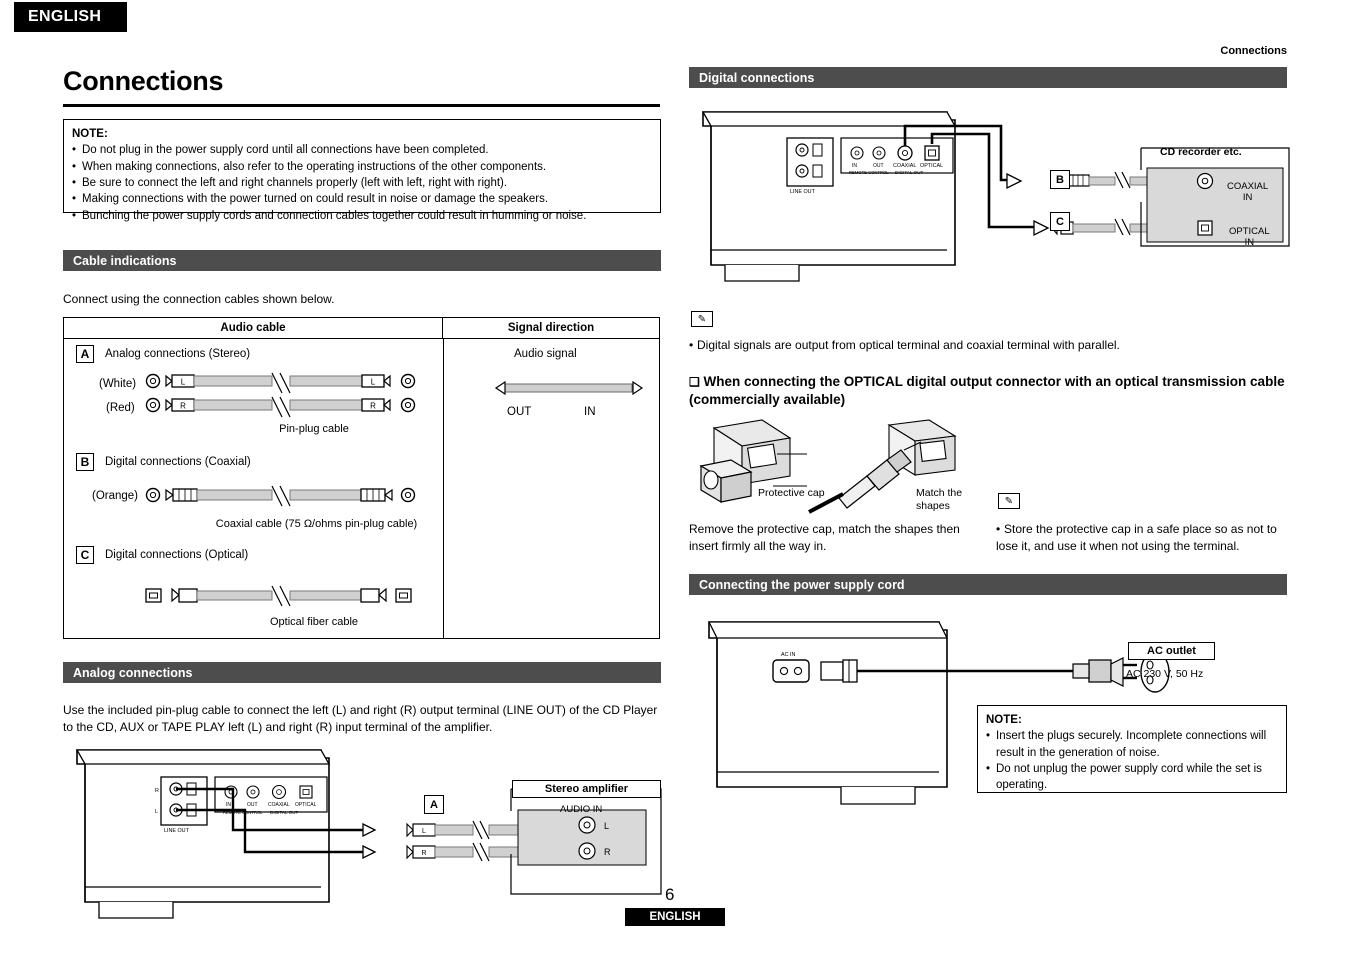  I want to click on section-bar-digital-connections: Digital connections, so click(988, 77).